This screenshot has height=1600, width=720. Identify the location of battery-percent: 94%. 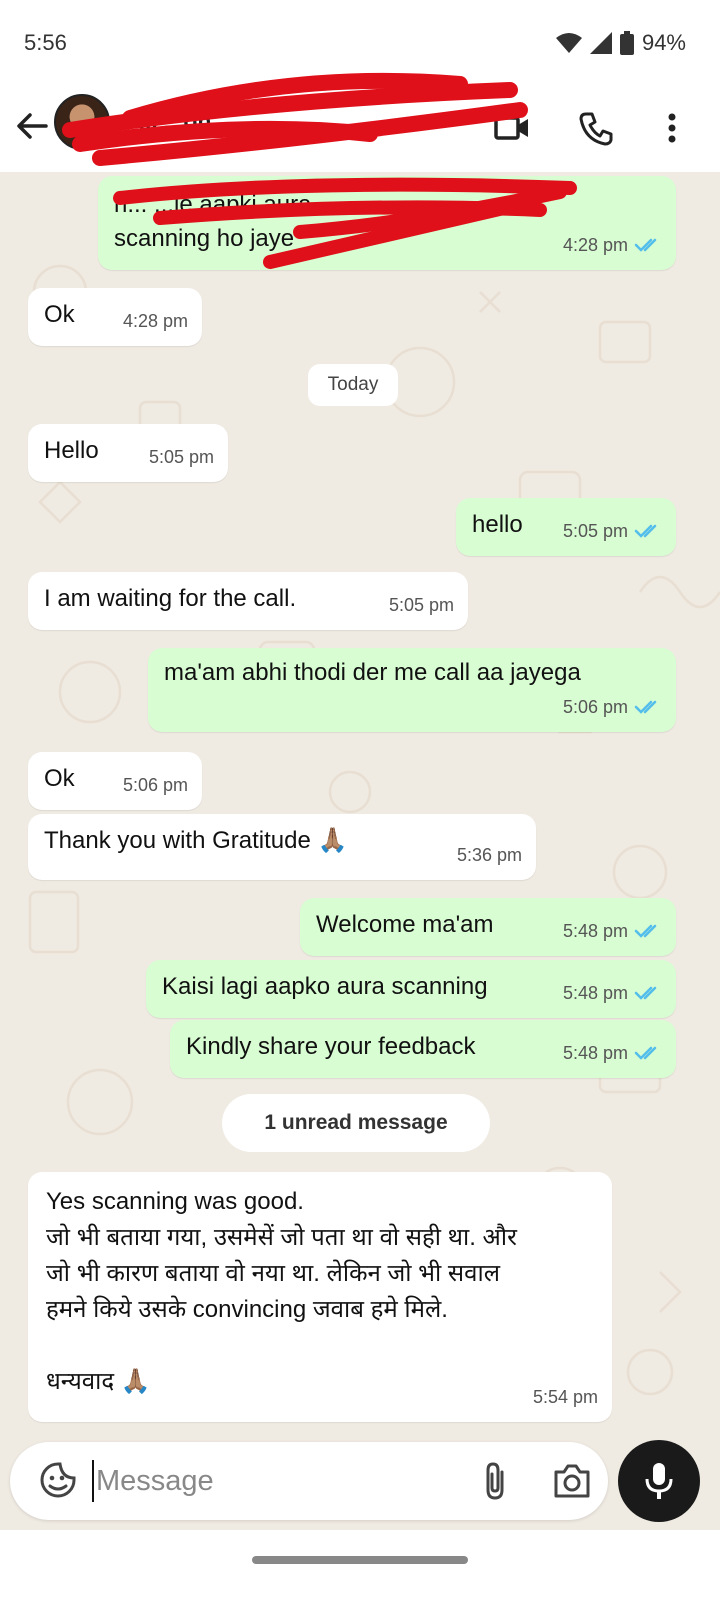
(663, 42).